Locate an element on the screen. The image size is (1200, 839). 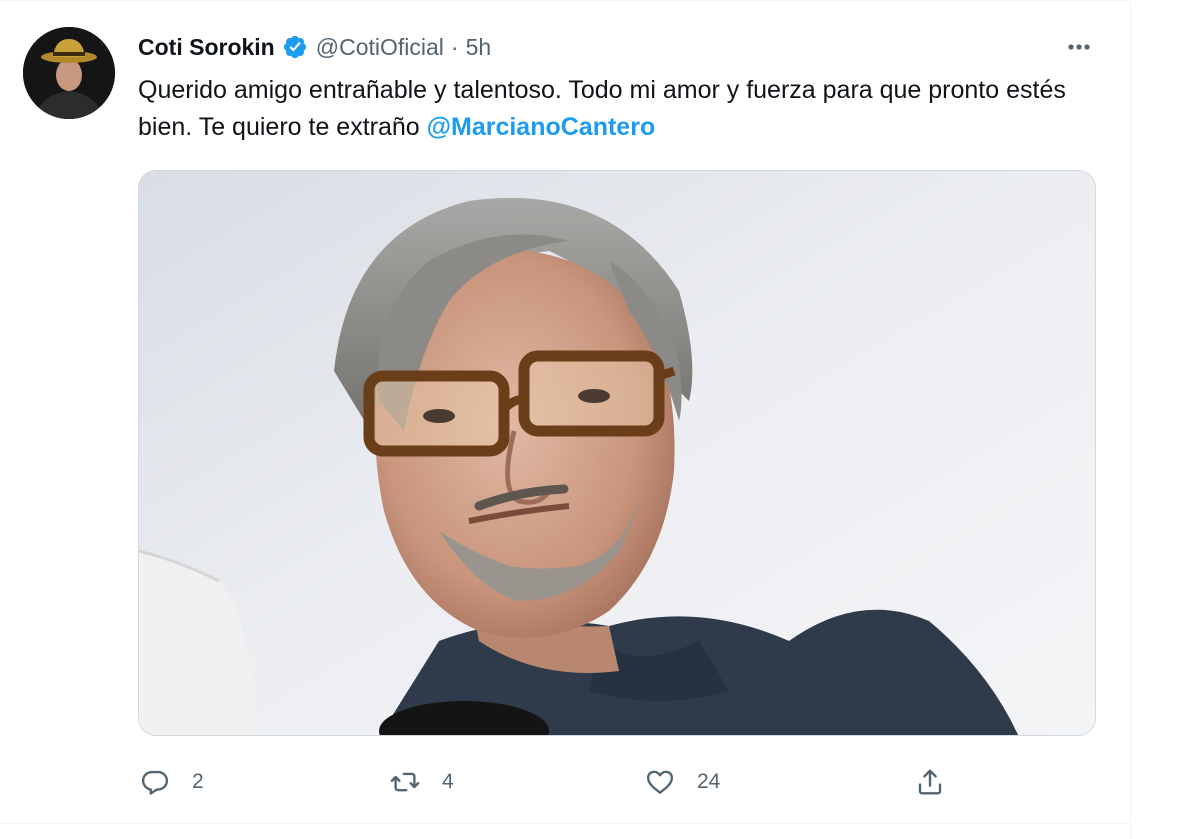
avatar-image is located at coordinates (69, 73).